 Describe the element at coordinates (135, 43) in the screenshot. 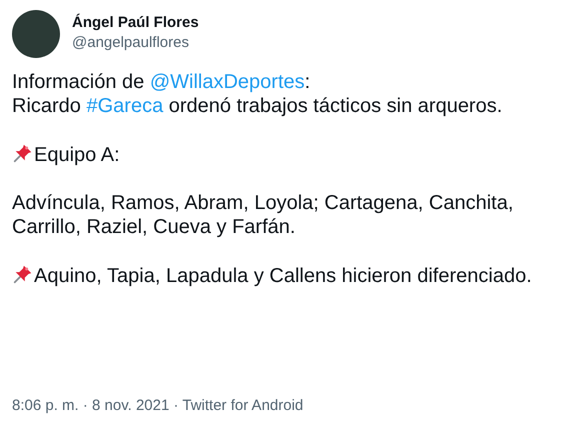

I see `author-handle: @angelpaulflores` at that location.